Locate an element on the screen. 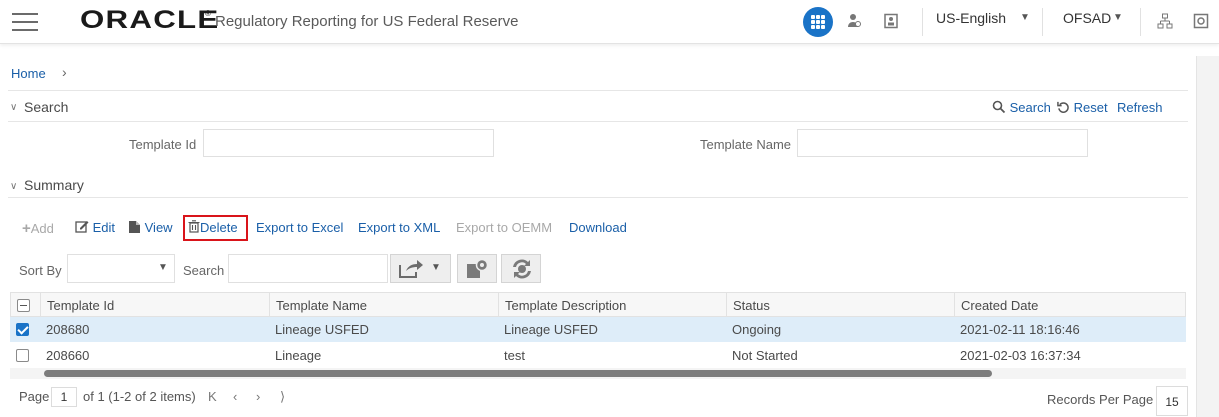 Image resolution: width=1219 pixels, height=417 pixels. grid-horizontal-scrollbar is located at coordinates (518, 373).